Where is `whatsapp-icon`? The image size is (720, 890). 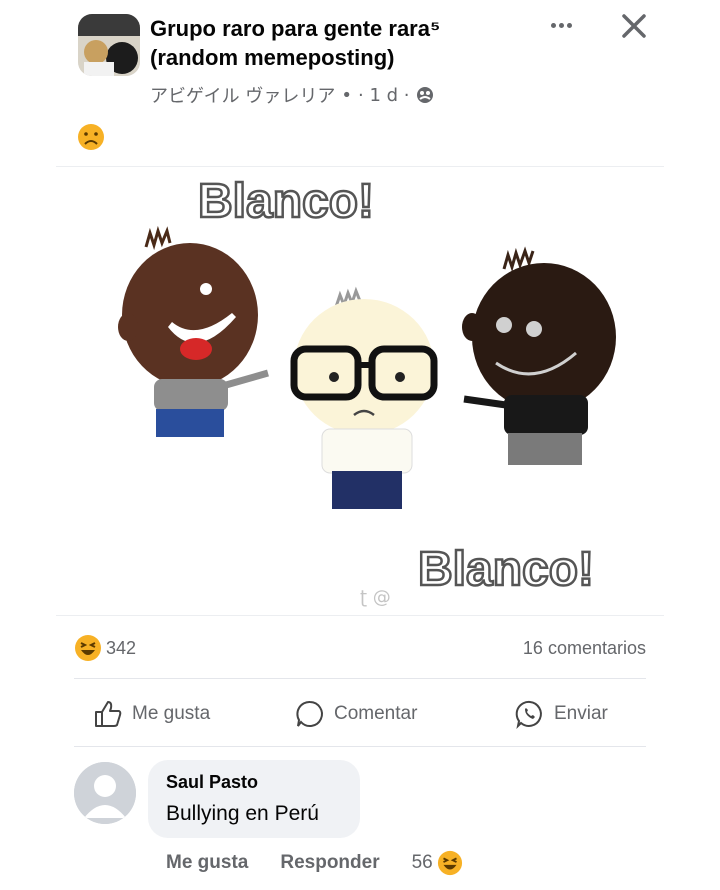
whatsapp-icon is located at coordinates (528, 715).